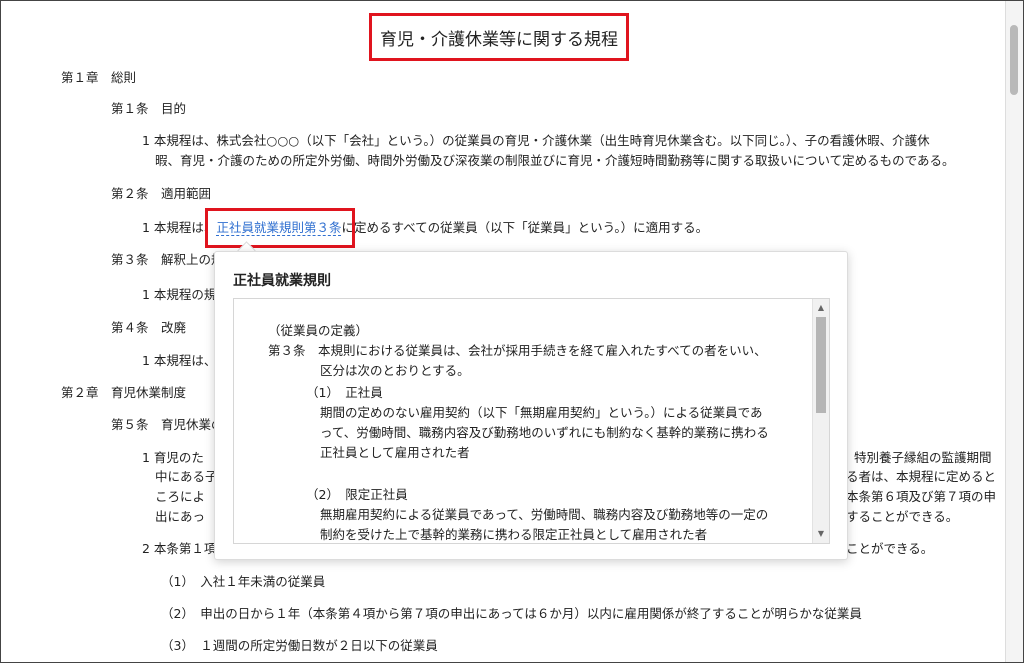 This screenshot has width=1024, height=663. What do you see at coordinates (890, 548) in the screenshot?
I see `paragraph-line: ことができる。` at bounding box center [890, 548].